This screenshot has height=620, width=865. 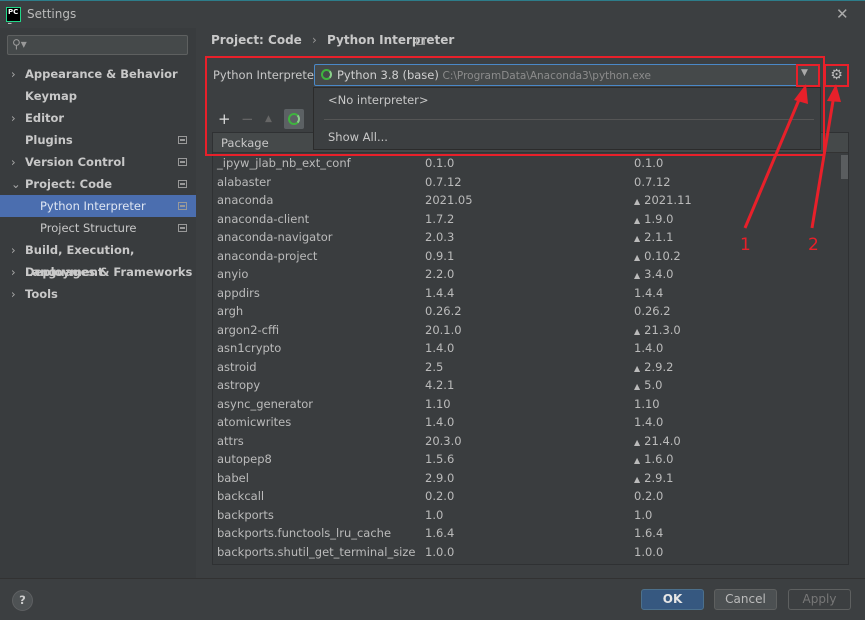 What do you see at coordinates (238, 292) in the screenshot?
I see `package-name: appdirs` at bounding box center [238, 292].